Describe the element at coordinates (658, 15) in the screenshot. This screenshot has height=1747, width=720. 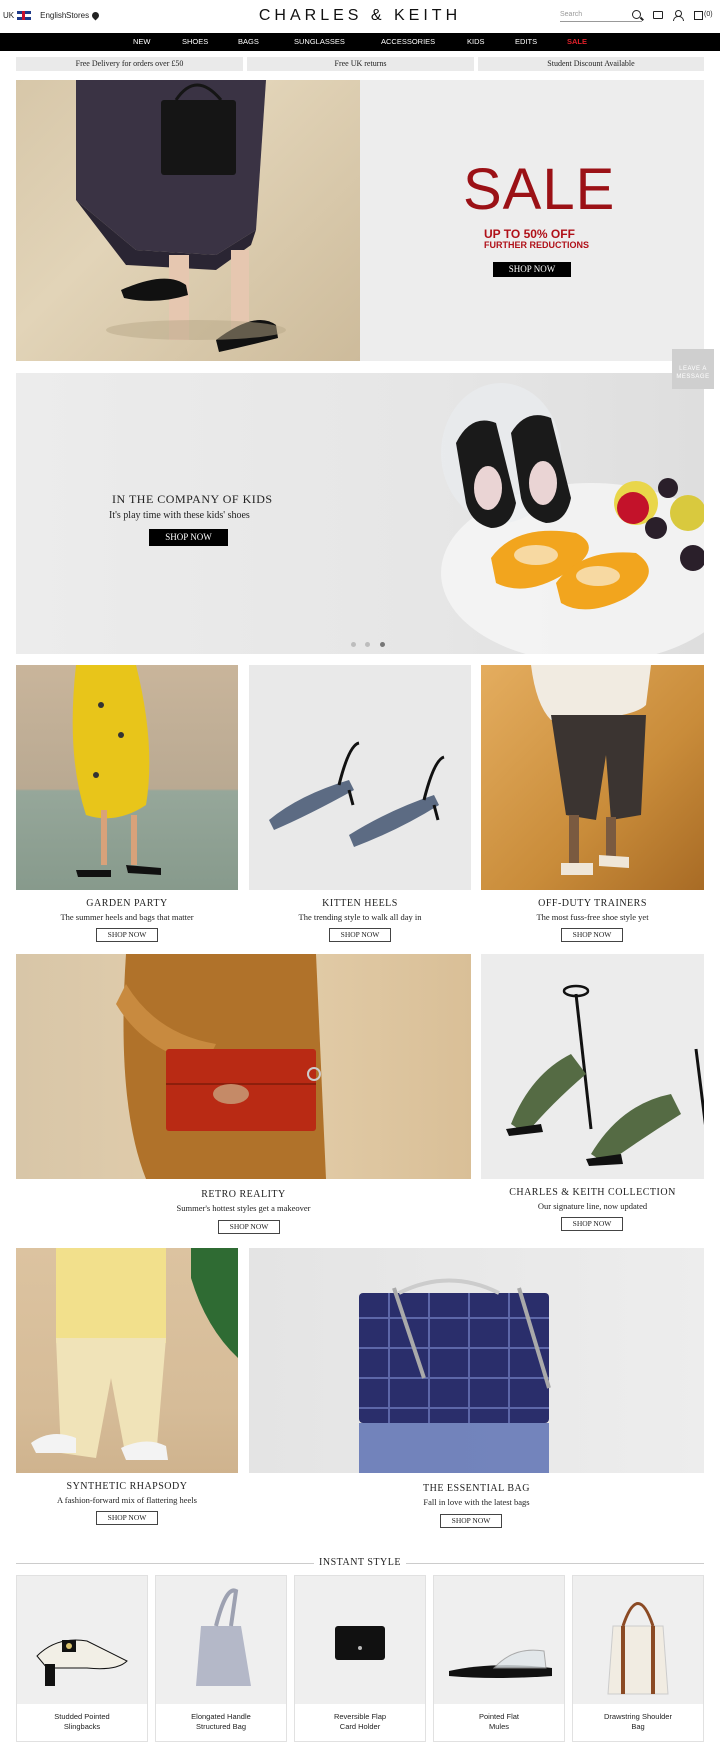
I see `chat-icon` at that location.